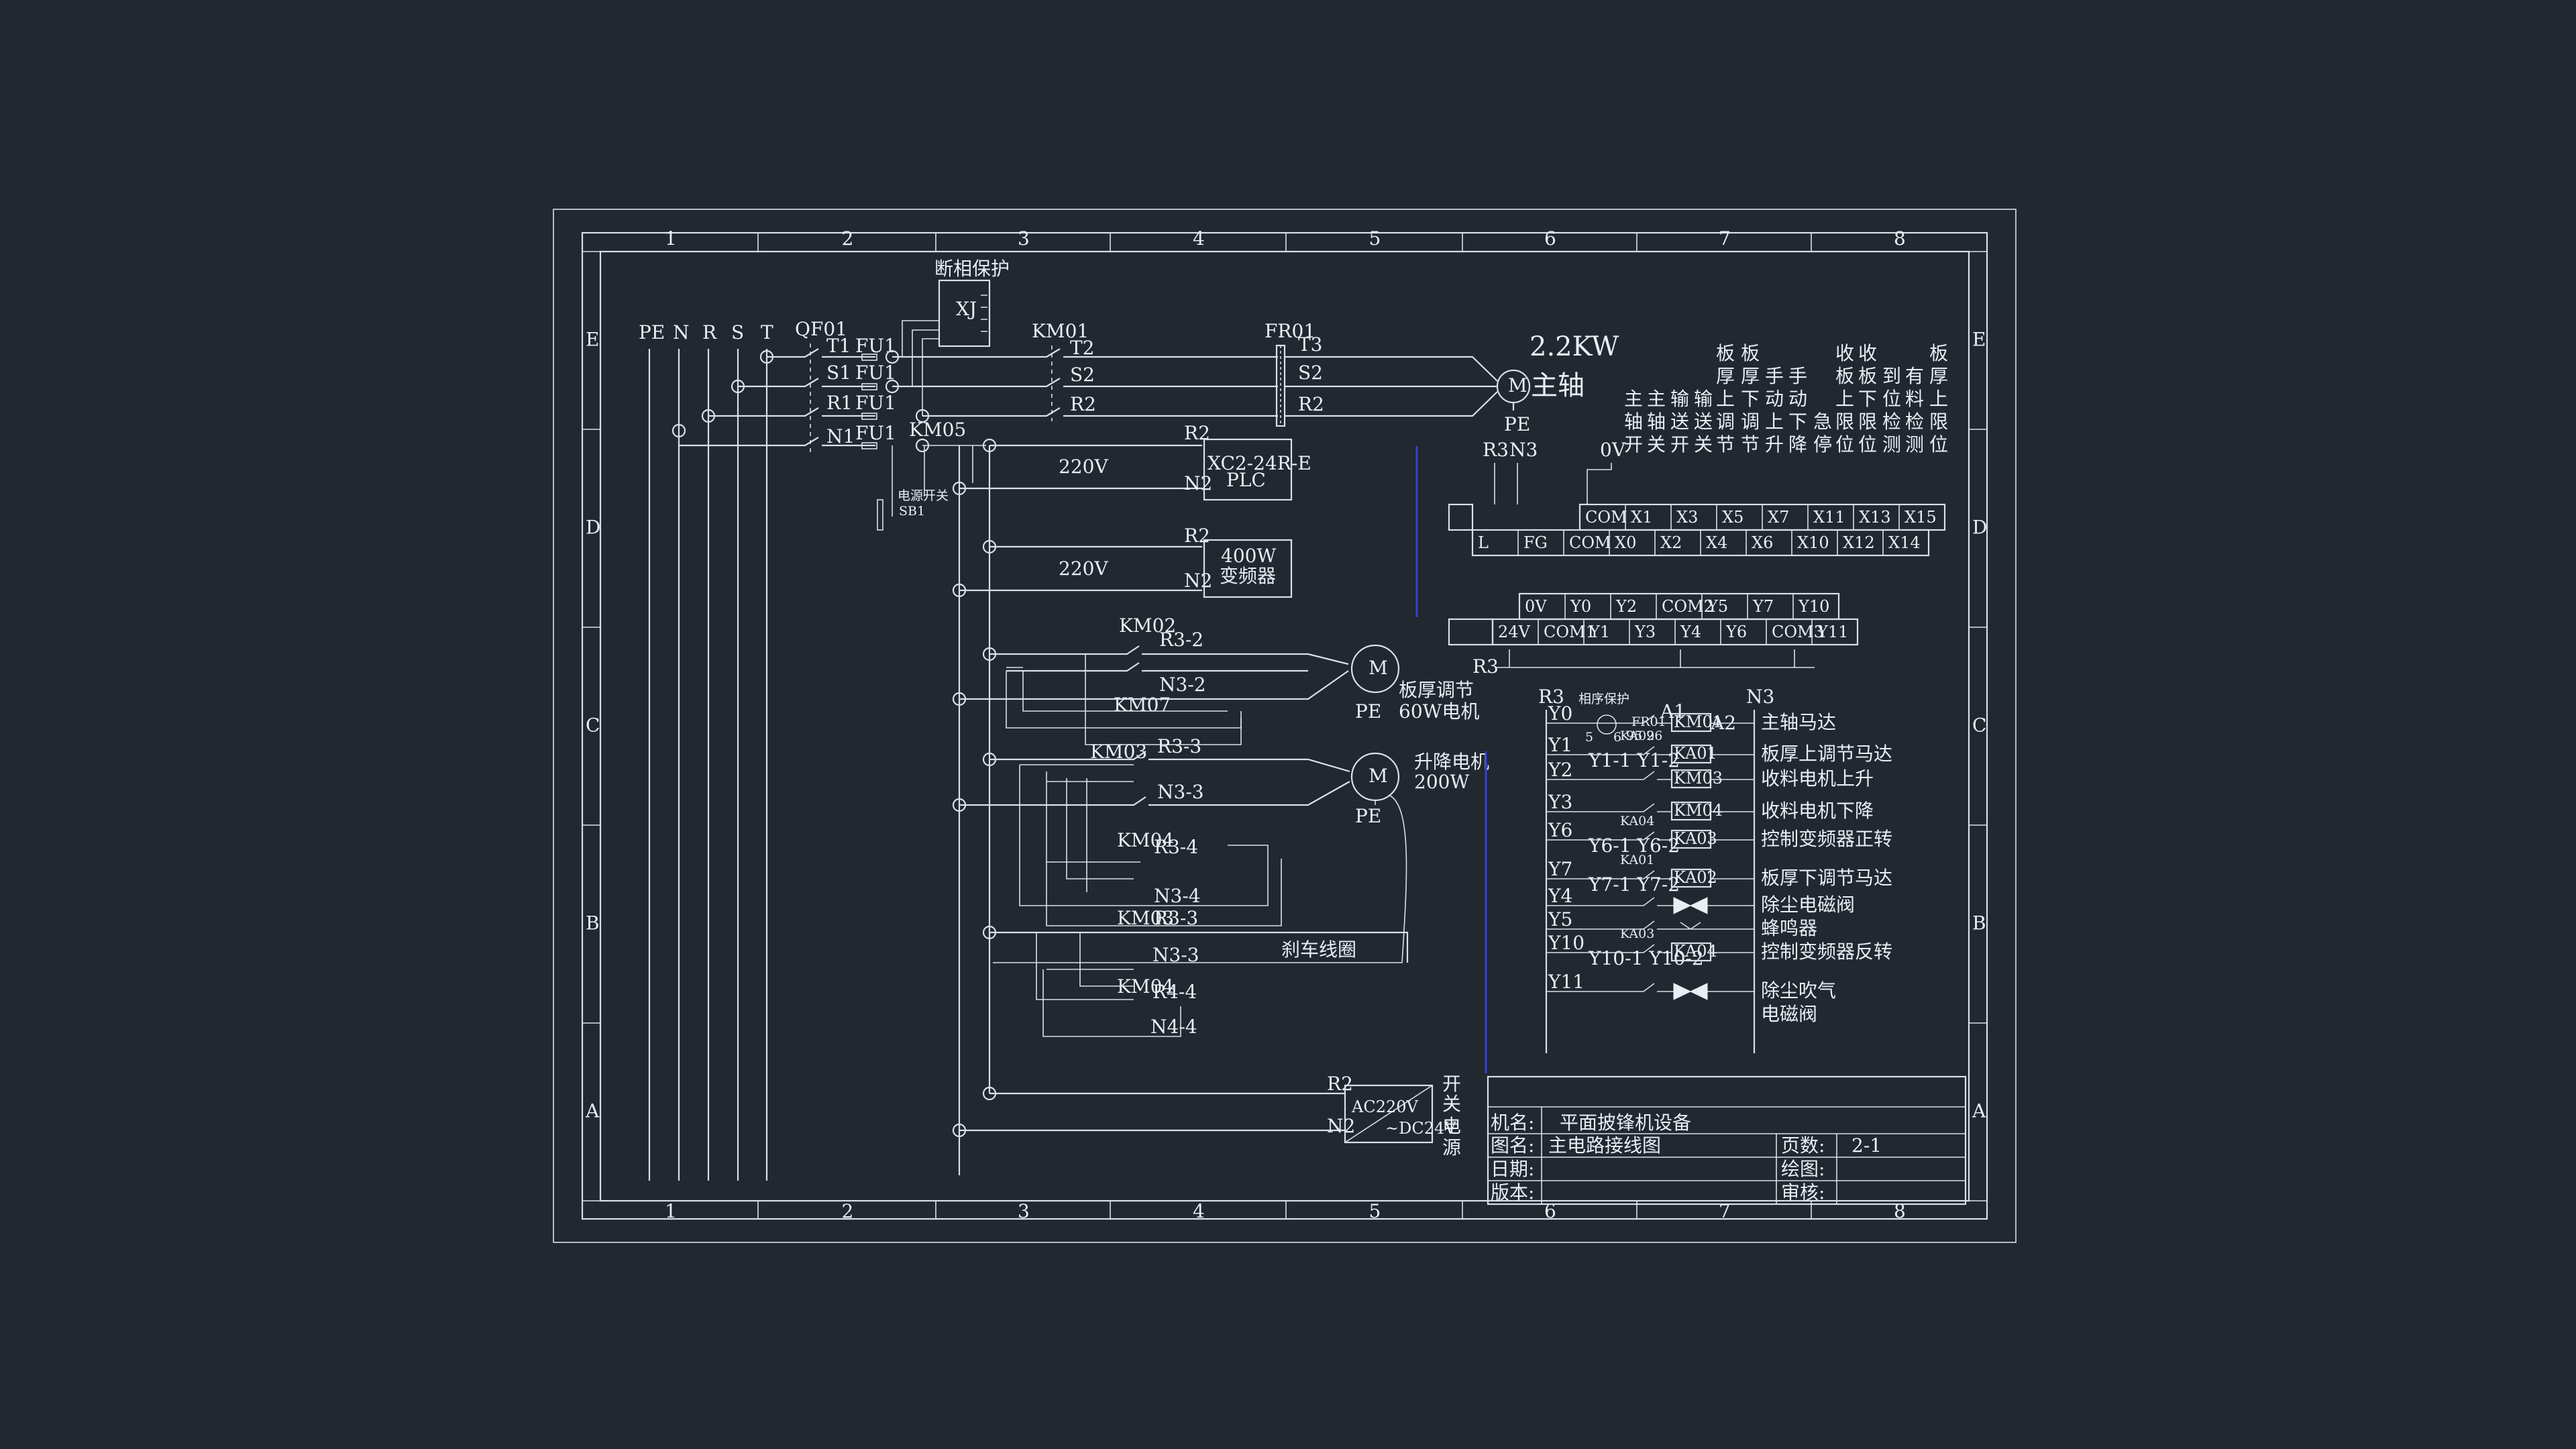 This screenshot has width=2576, height=1449. Describe the element at coordinates (1246, 480) in the screenshot. I see `plc-label: PLC` at that location.